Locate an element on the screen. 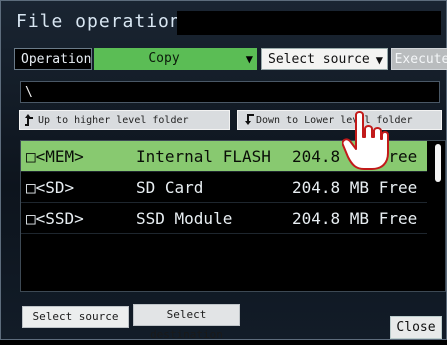 The width and height of the screenshot is (447, 345). operation-dropdown: Copy ▼ is located at coordinates (175, 59).